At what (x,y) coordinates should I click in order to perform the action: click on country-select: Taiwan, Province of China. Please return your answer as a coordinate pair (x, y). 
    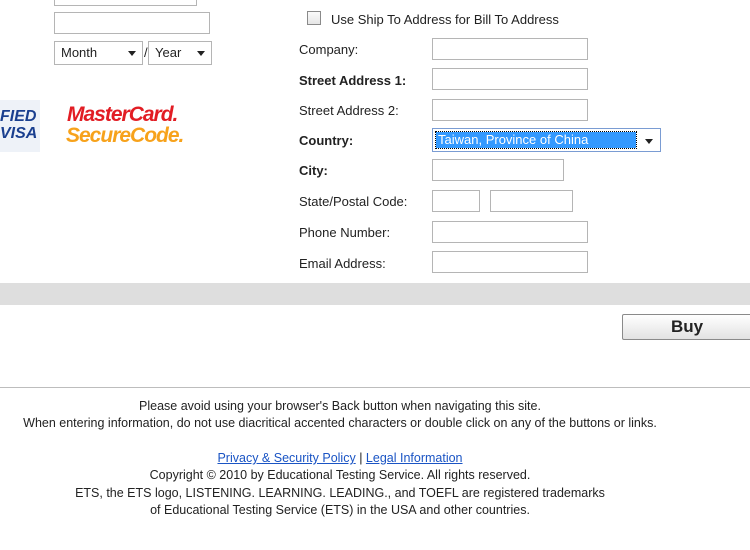
    Looking at the image, I should click on (546, 140).